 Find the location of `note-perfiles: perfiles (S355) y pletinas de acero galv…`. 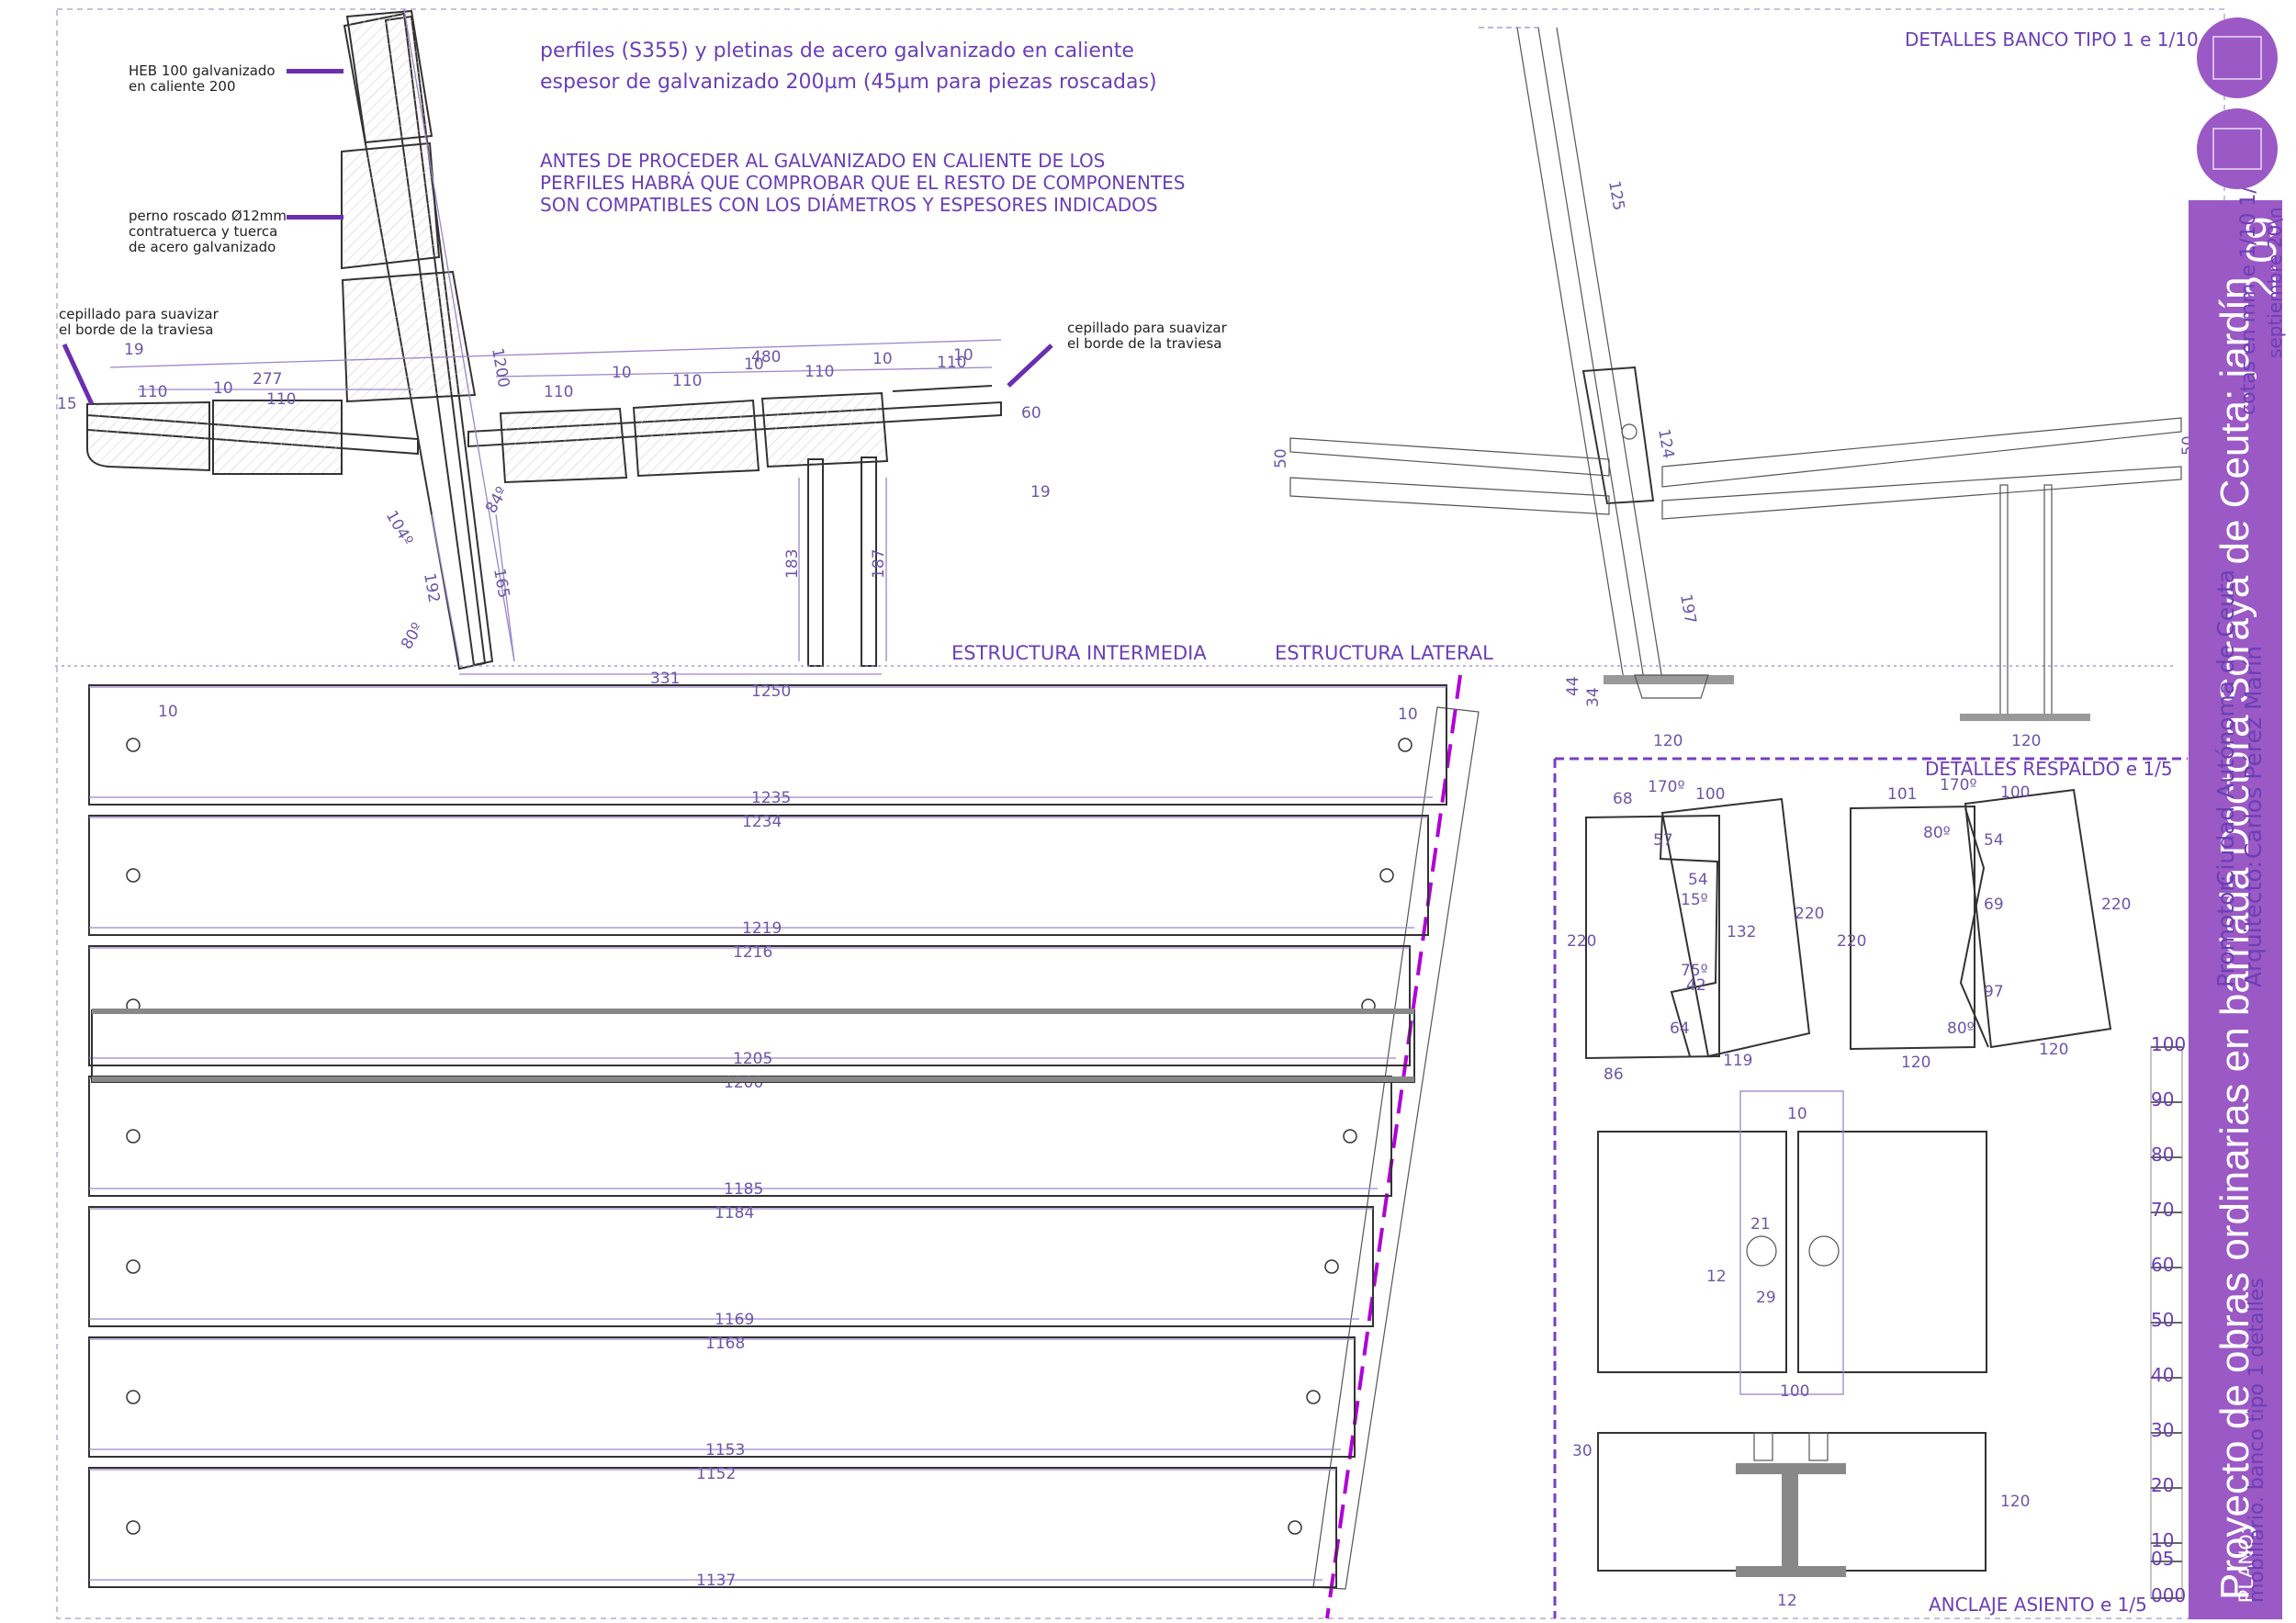

note-perfiles: perfiles (S355) y pletinas de acero galv… is located at coordinates (837, 50).